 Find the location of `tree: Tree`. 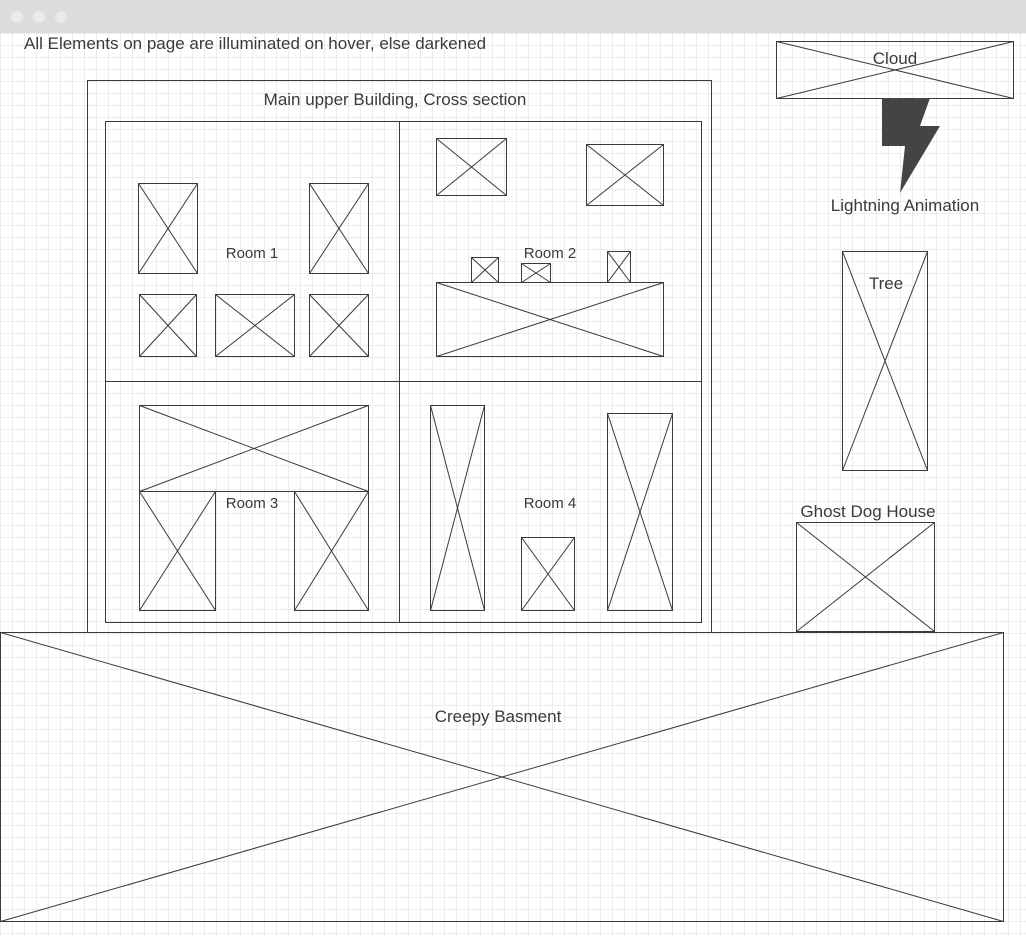

tree: Tree is located at coordinates (885, 361).